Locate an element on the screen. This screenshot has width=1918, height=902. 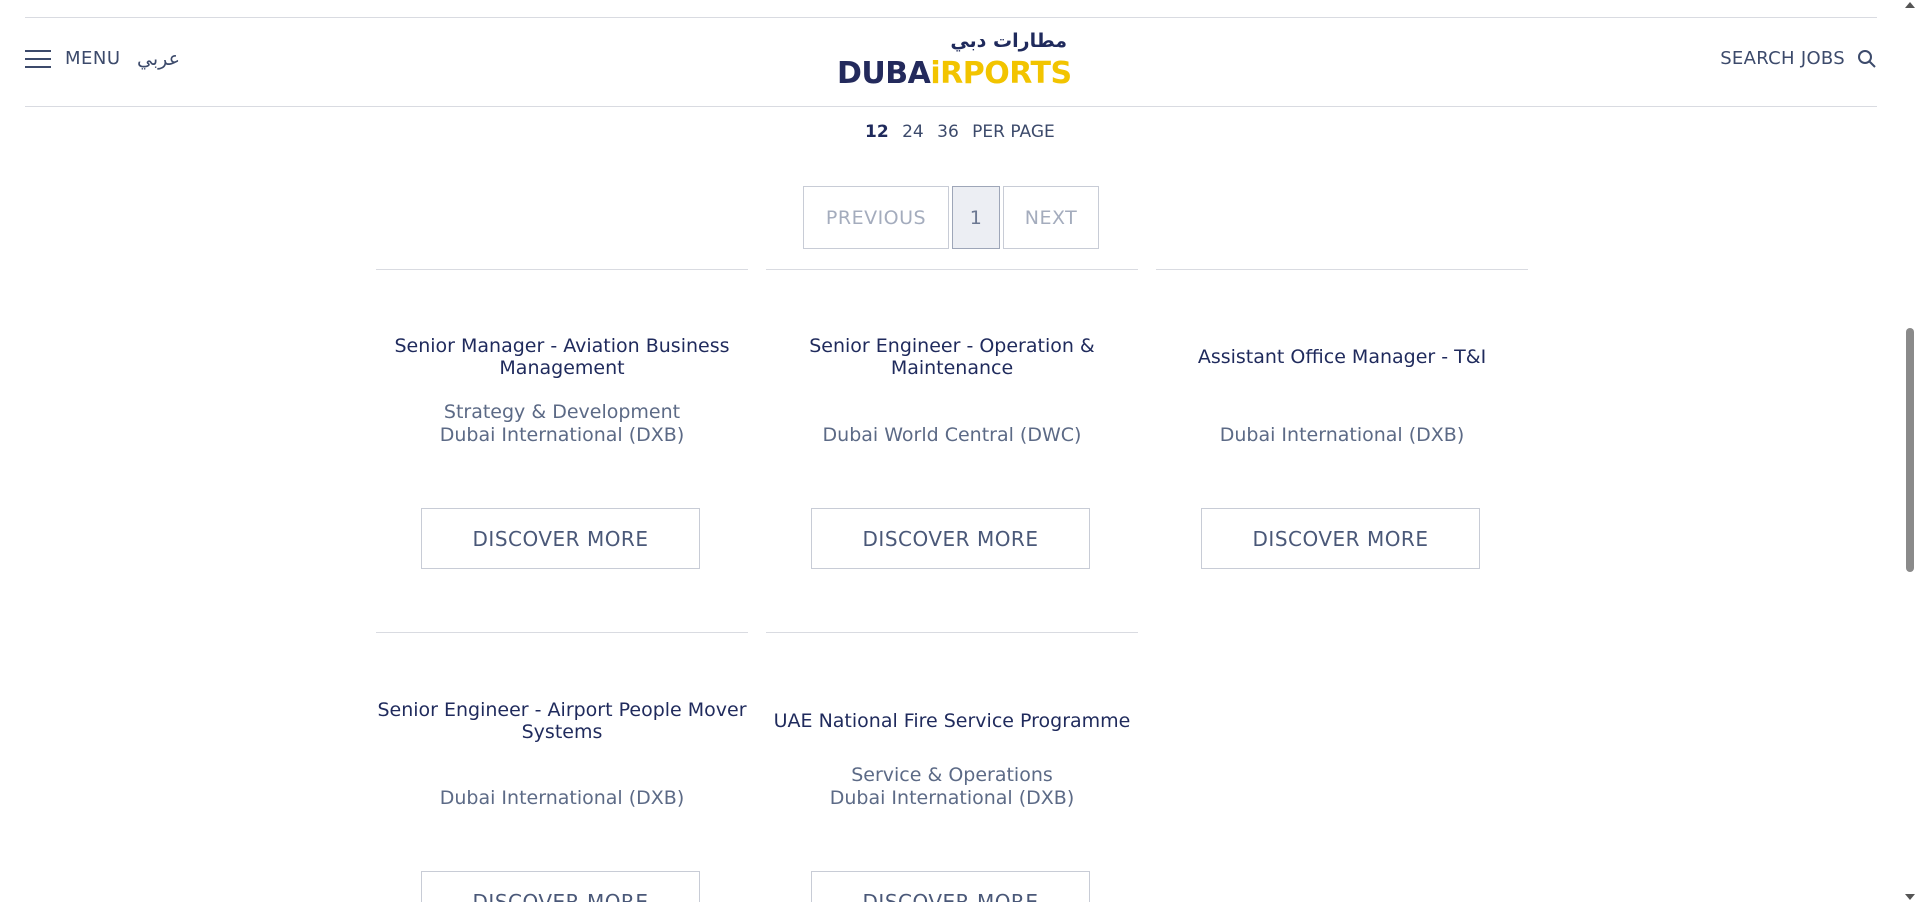
logo-wordmark: DUBAiRPORTS is located at coordinates (954, 73).